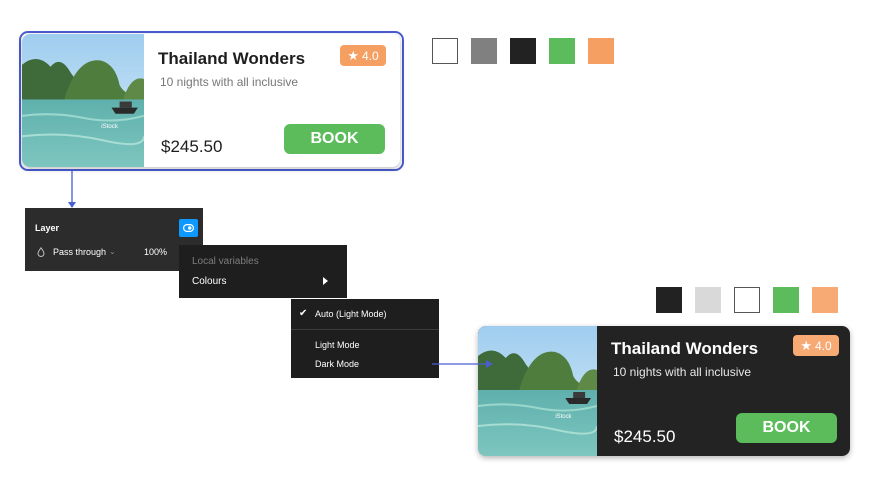 Image resolution: width=875 pixels, height=483 pixels. I want to click on layer-panel: Layer Pass through ⌄ 100%, so click(114, 239).